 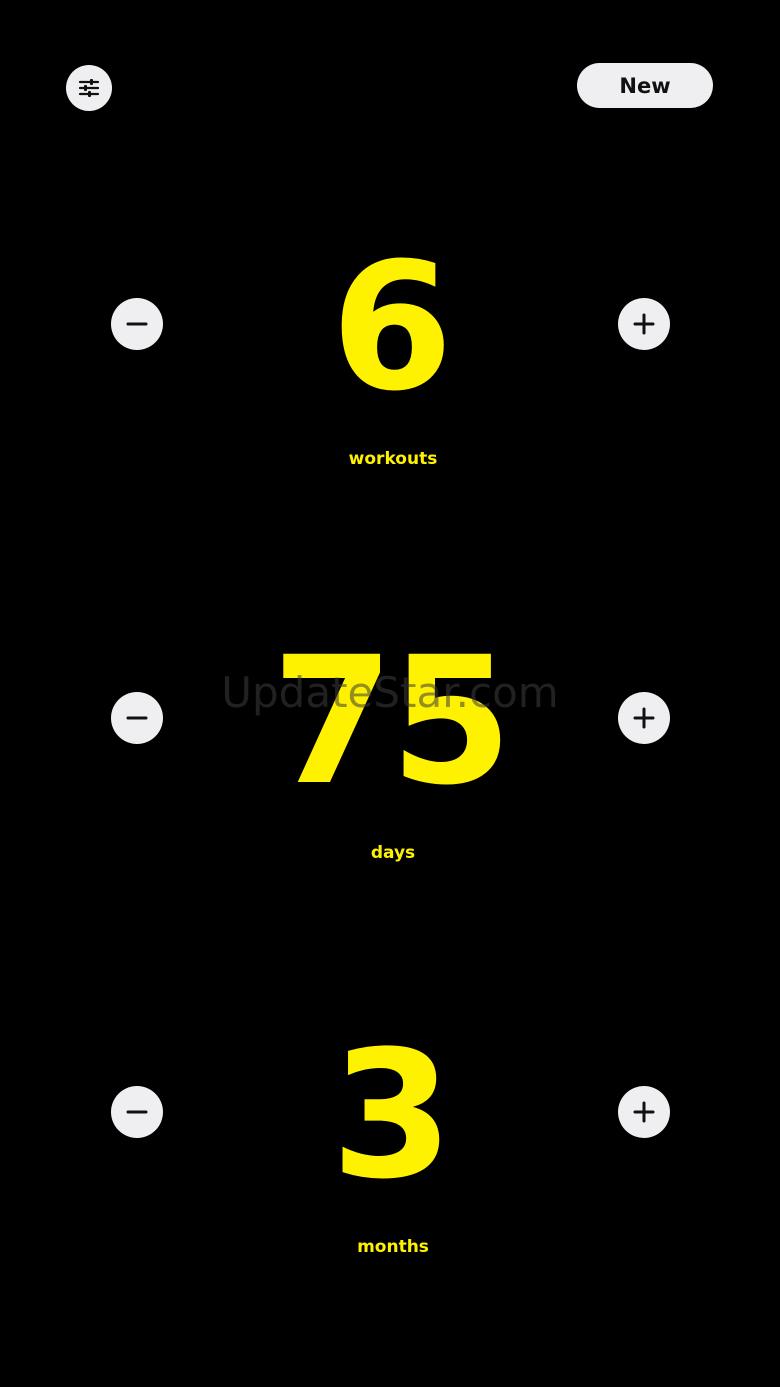 I want to click on counter-unit: workouts, so click(x=393, y=459).